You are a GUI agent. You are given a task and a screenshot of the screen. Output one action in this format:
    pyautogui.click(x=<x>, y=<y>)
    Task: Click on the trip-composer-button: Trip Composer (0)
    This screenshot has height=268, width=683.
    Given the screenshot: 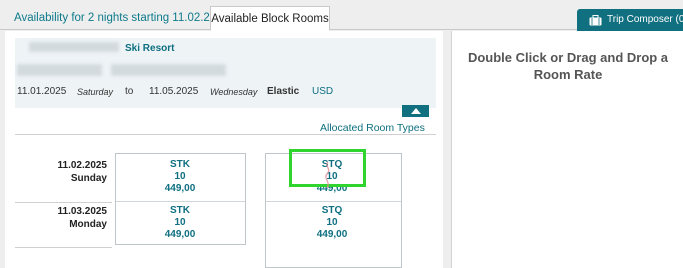 What is the action you would take?
    pyautogui.click(x=630, y=20)
    